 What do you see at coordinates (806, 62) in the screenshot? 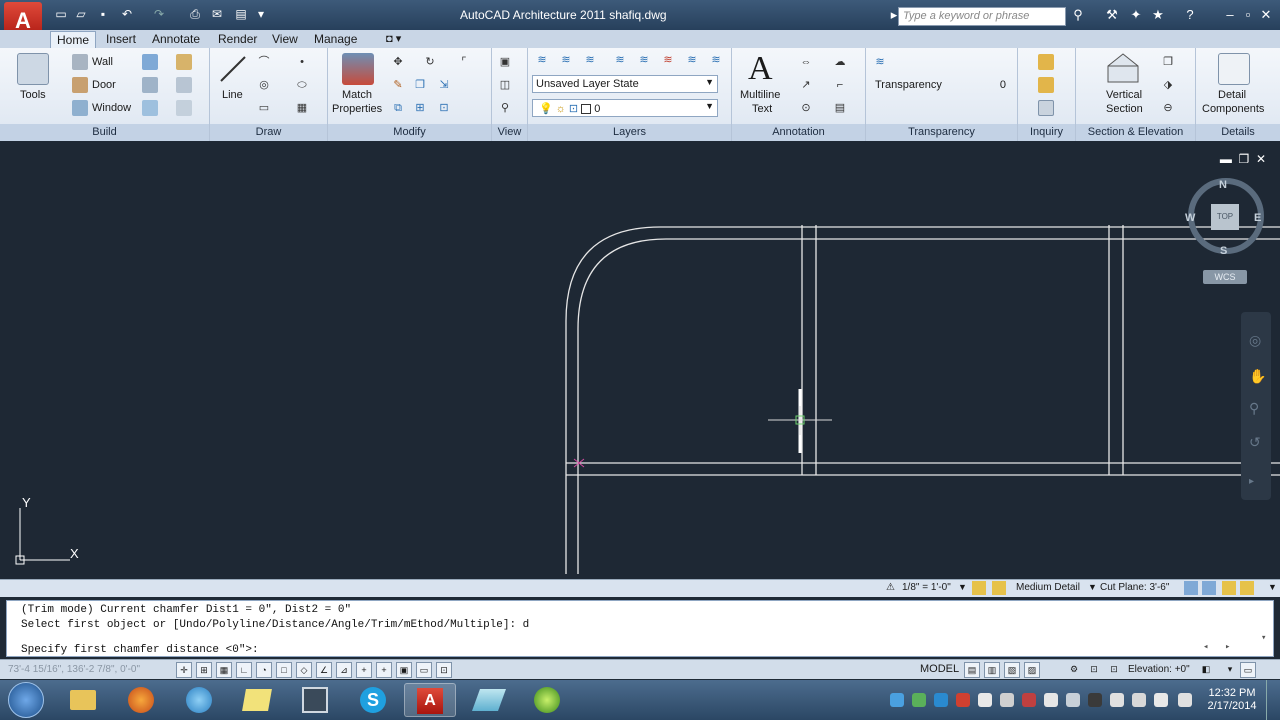
I see `dimension-icon: ⇔` at bounding box center [806, 62].